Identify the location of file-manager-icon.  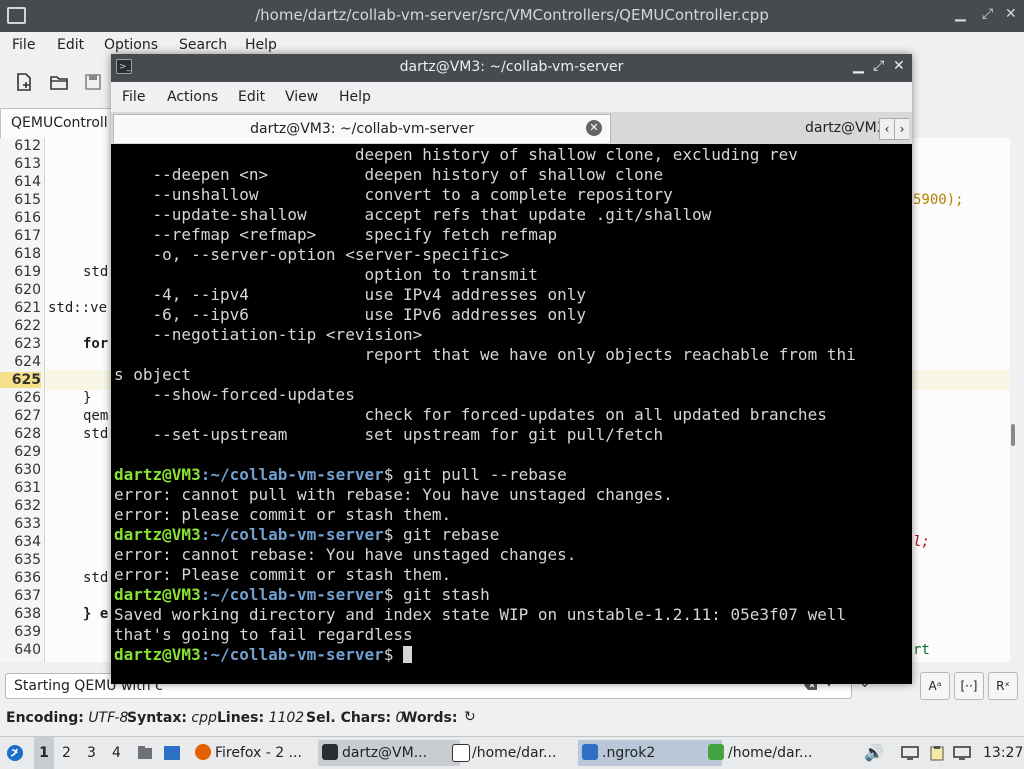
(145, 753).